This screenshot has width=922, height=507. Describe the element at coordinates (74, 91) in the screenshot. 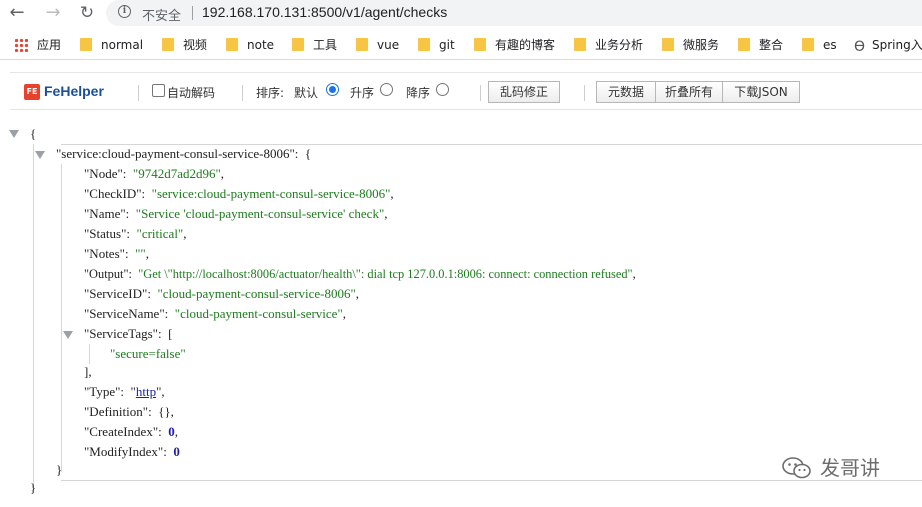

I see `fehelper-title: FeHelper` at that location.